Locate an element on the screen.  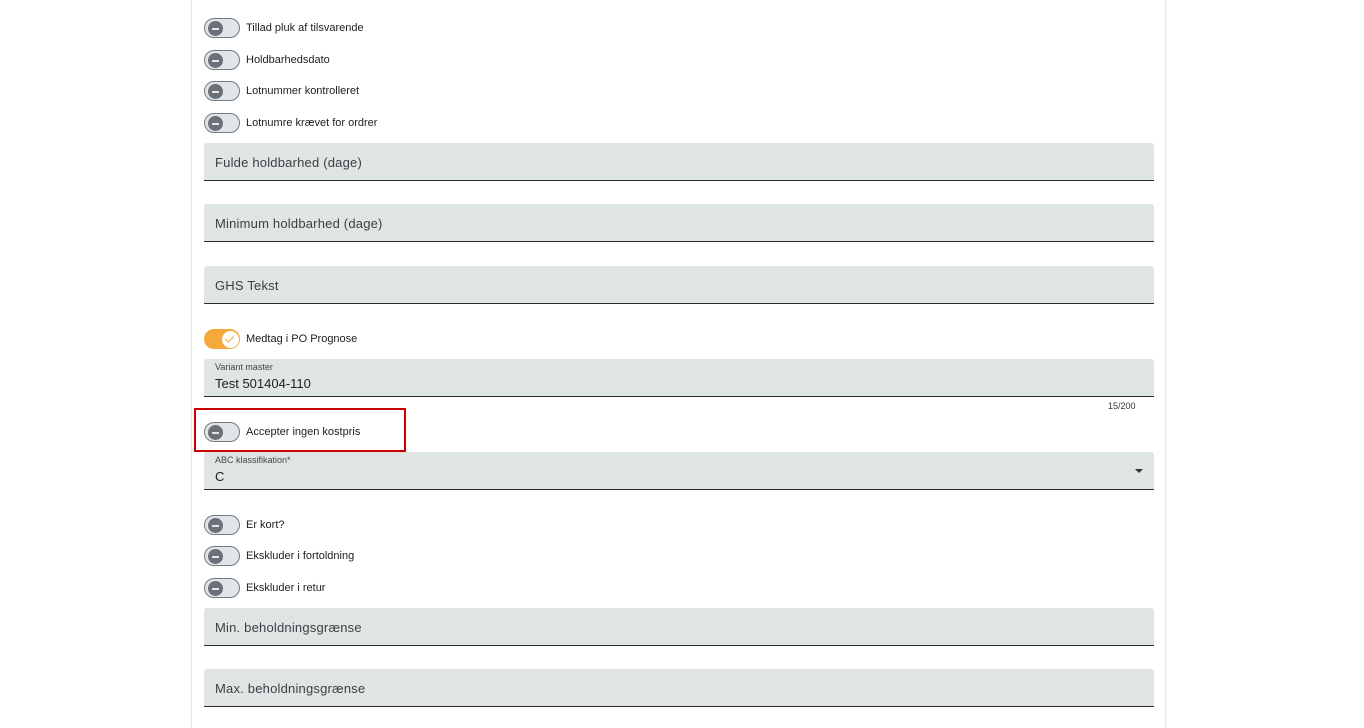
field-value: Test 501404-110 is located at coordinates (263, 383).